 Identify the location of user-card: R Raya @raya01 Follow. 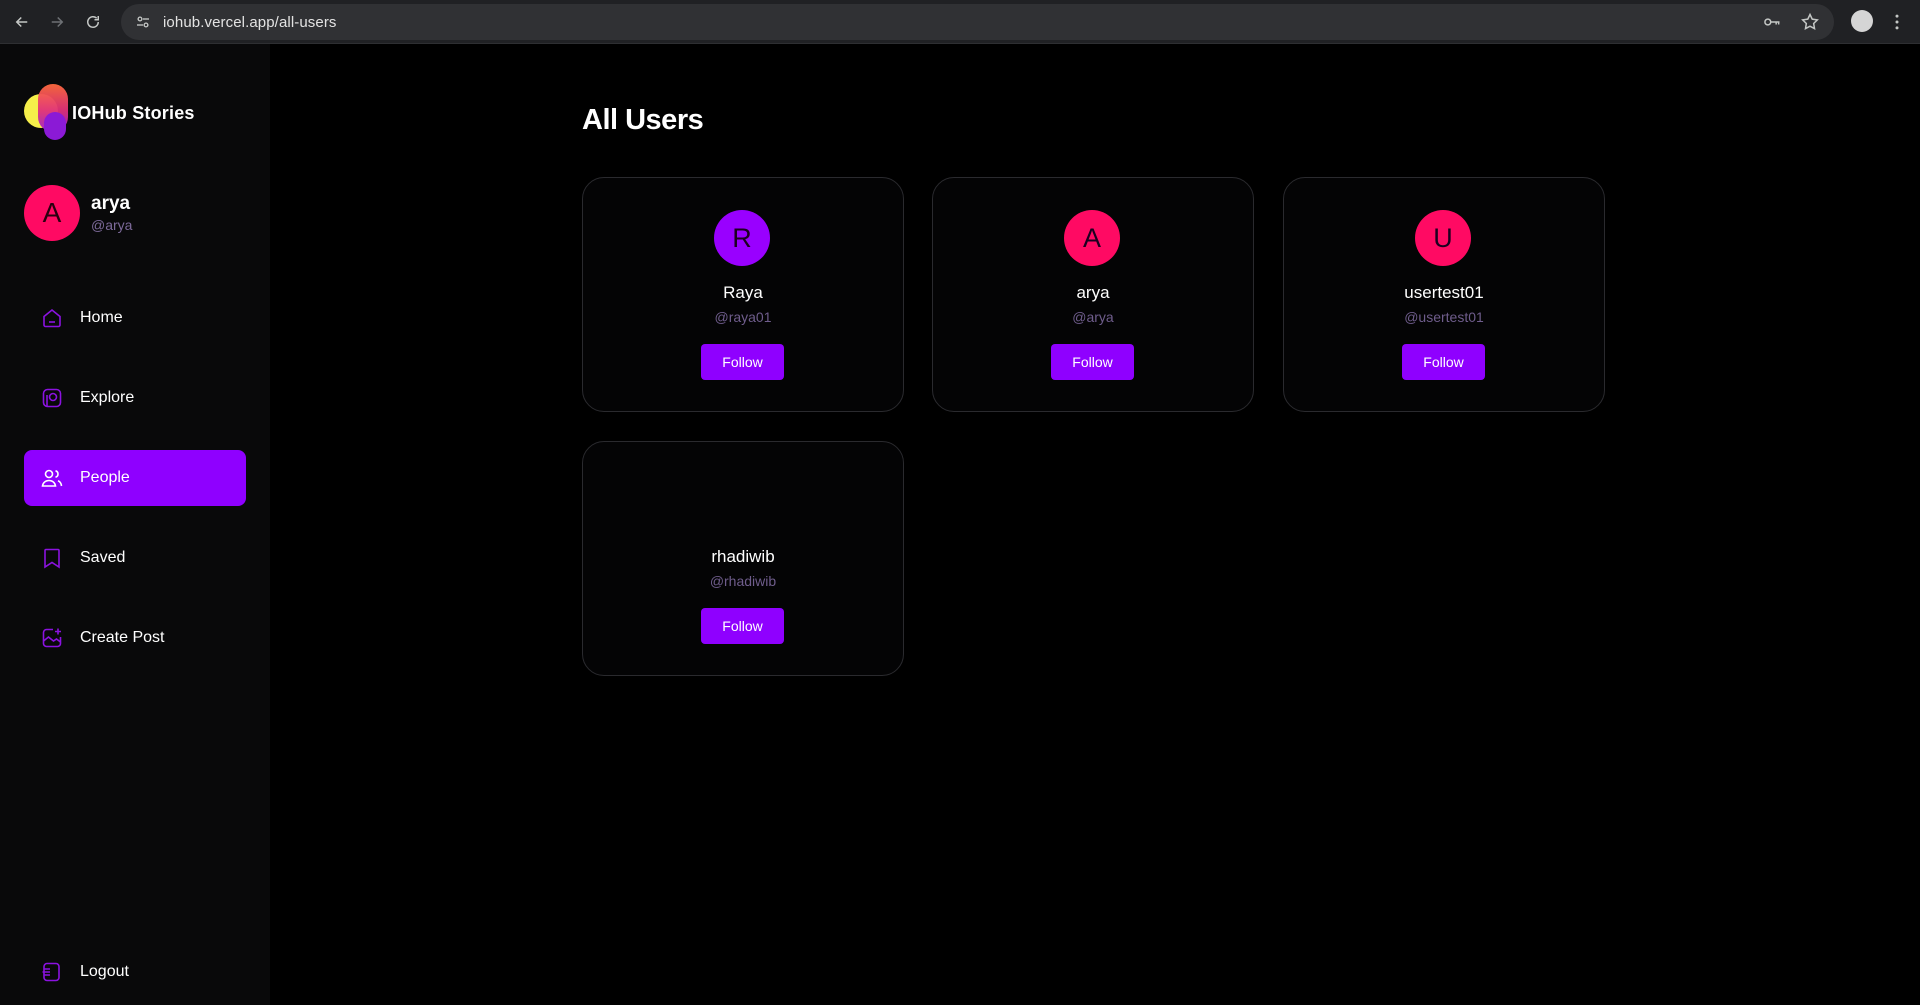
(743, 294).